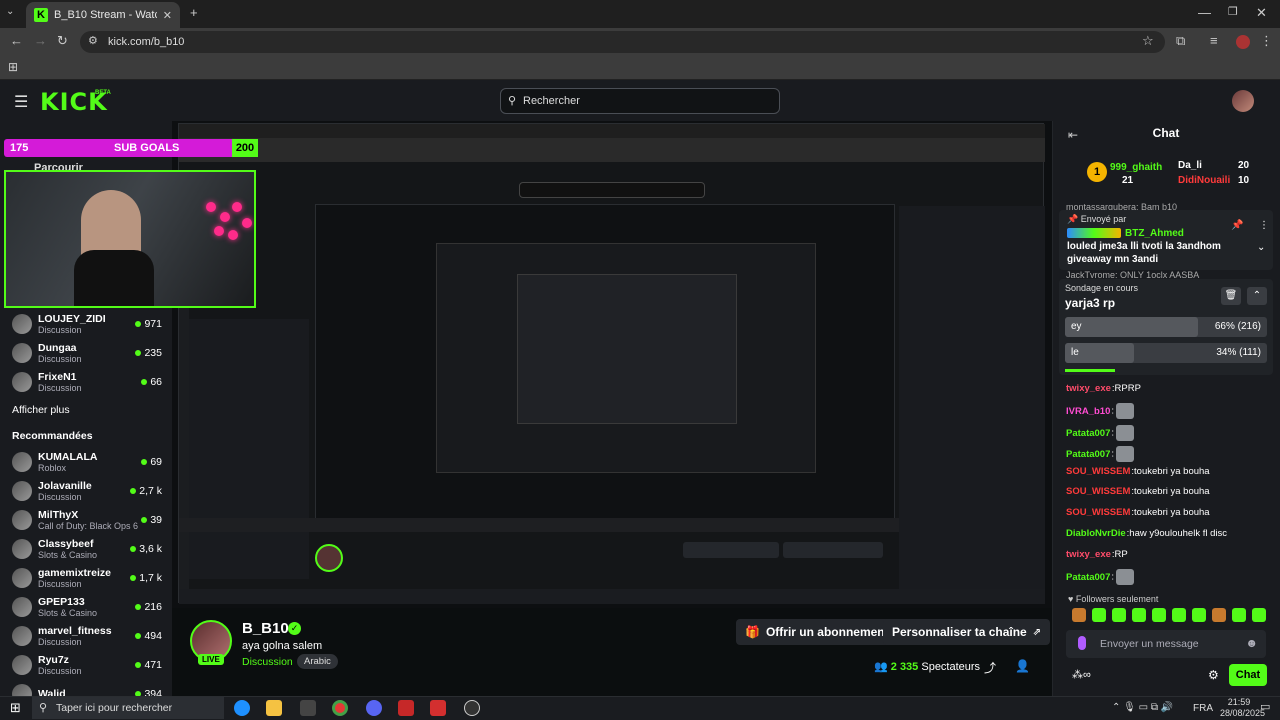  What do you see at coordinates (1082, 643) in the screenshot?
I see `microphone-icon` at bounding box center [1082, 643].